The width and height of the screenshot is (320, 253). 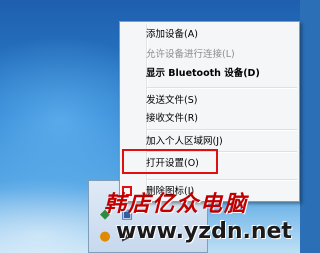 I want to click on watermark-brand: 韩店亿众电脑, so click(x=176, y=204).